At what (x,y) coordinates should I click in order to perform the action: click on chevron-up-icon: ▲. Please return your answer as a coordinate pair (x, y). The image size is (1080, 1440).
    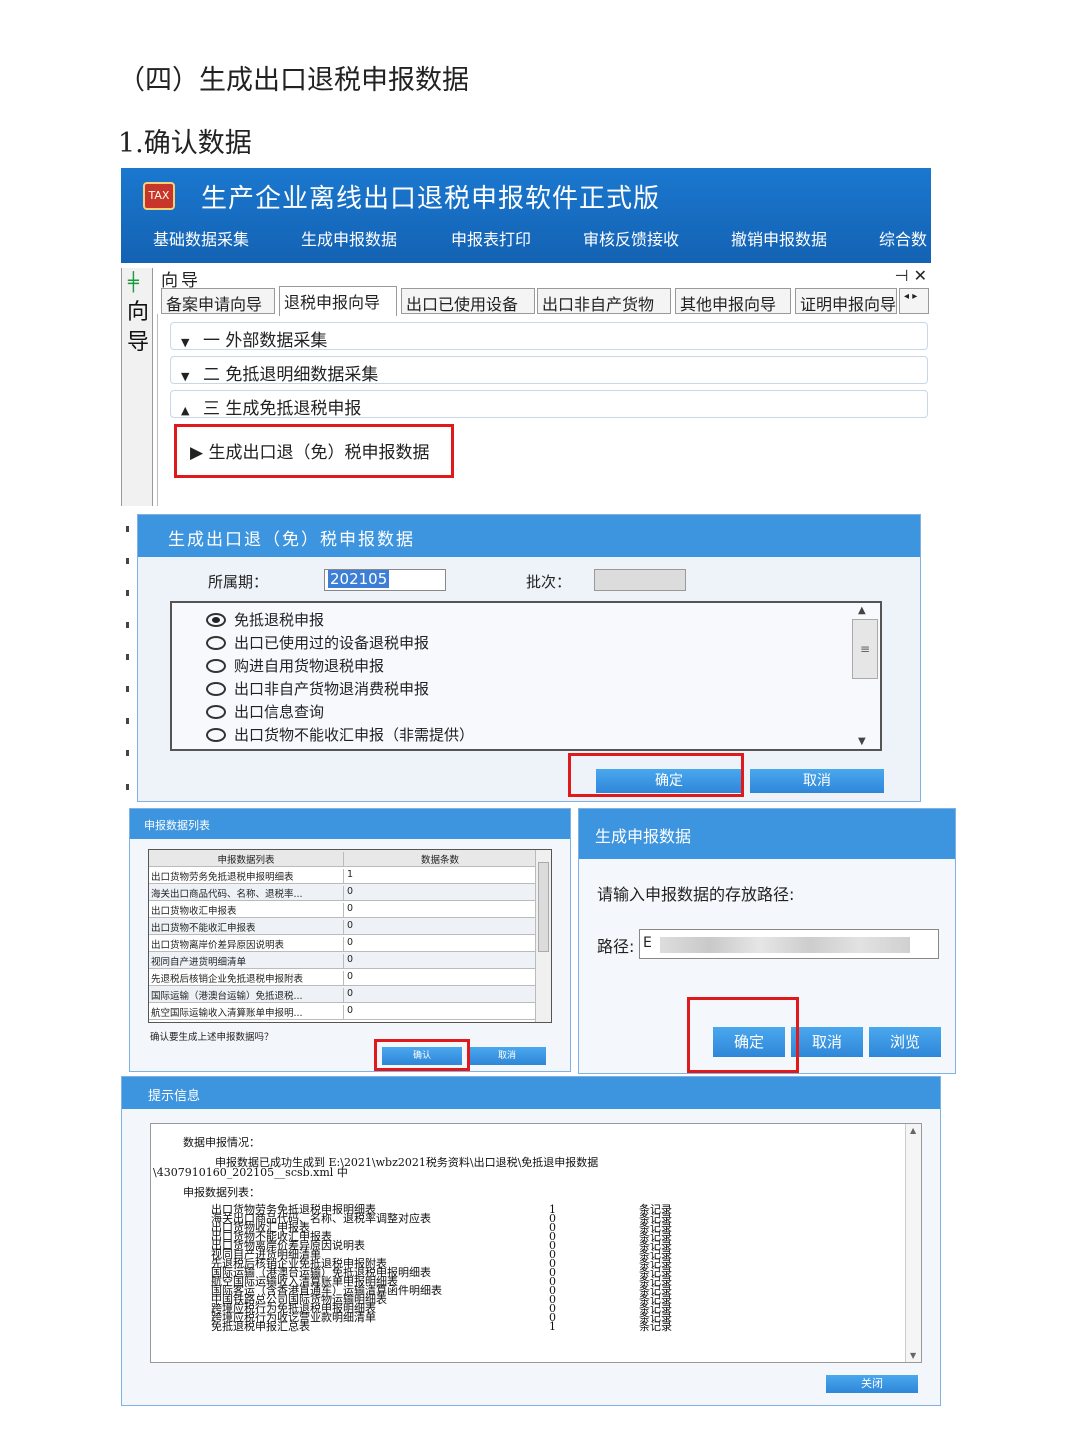
    Looking at the image, I should click on (185, 410).